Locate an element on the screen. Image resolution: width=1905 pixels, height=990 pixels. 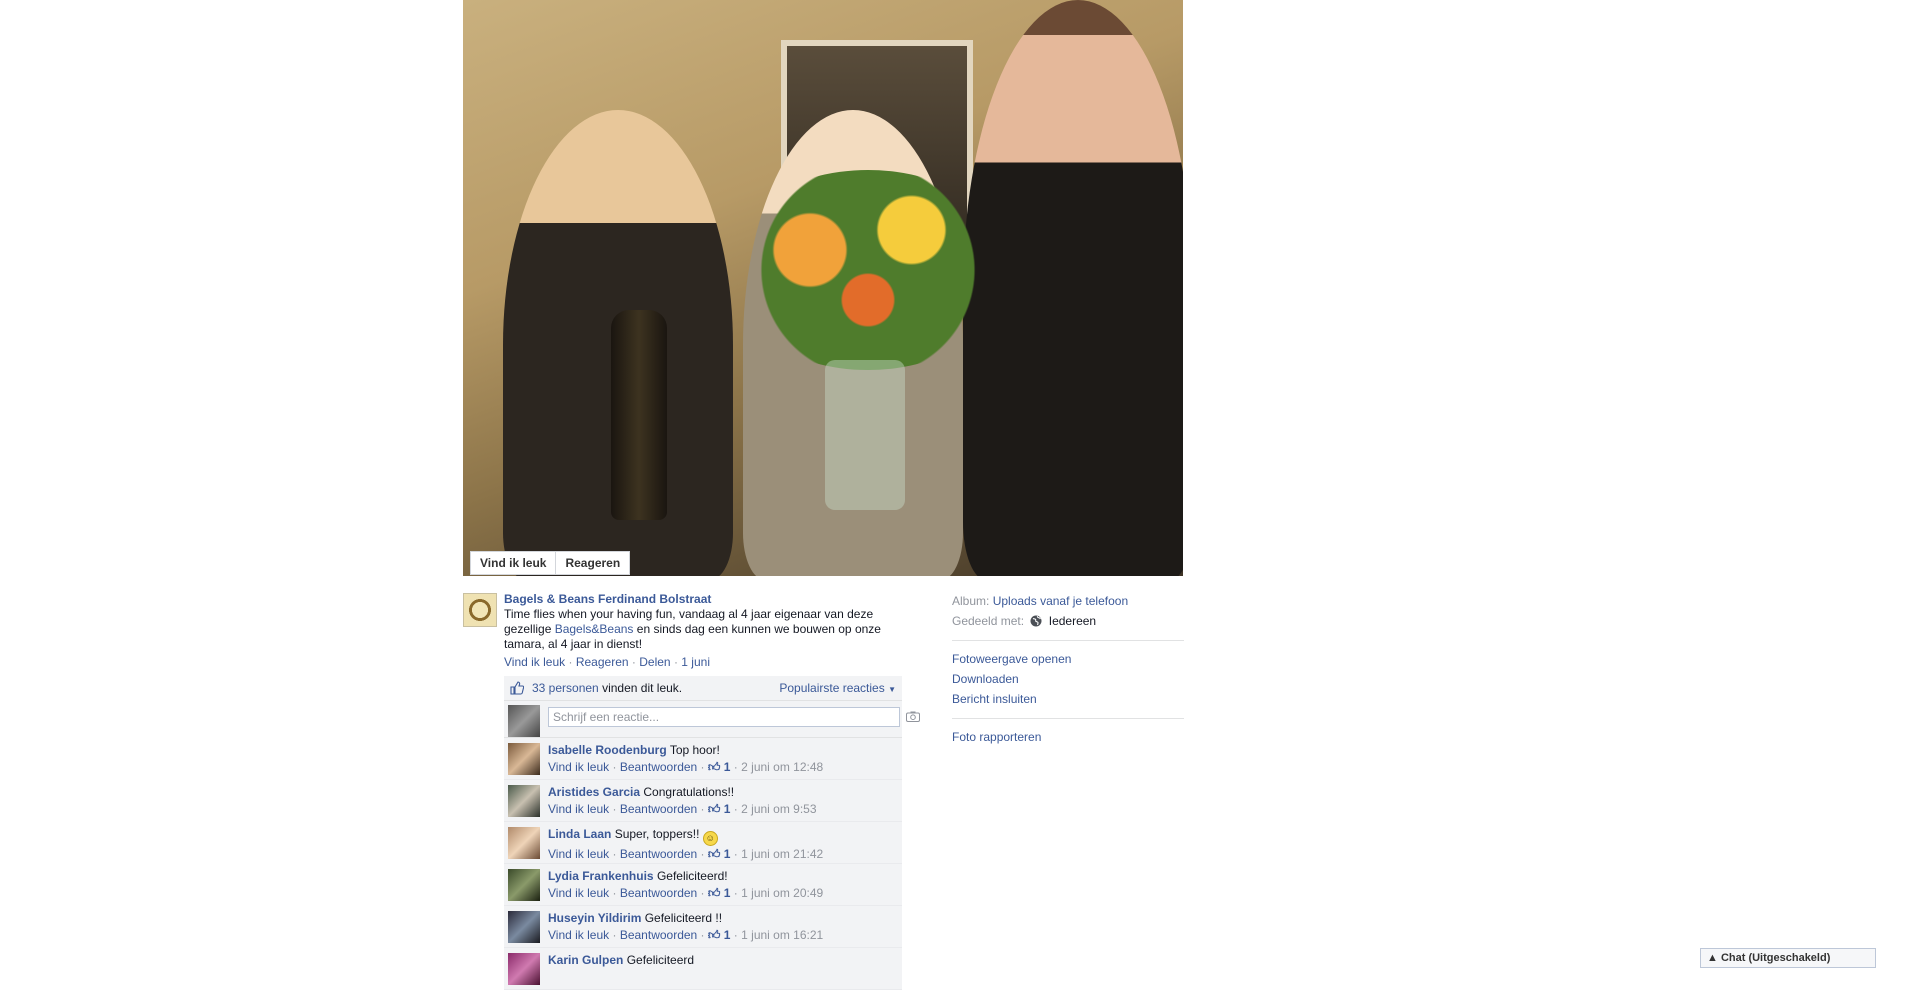
comment-sort-dropdown: Populairste reacties ▼ is located at coordinates (837, 689).